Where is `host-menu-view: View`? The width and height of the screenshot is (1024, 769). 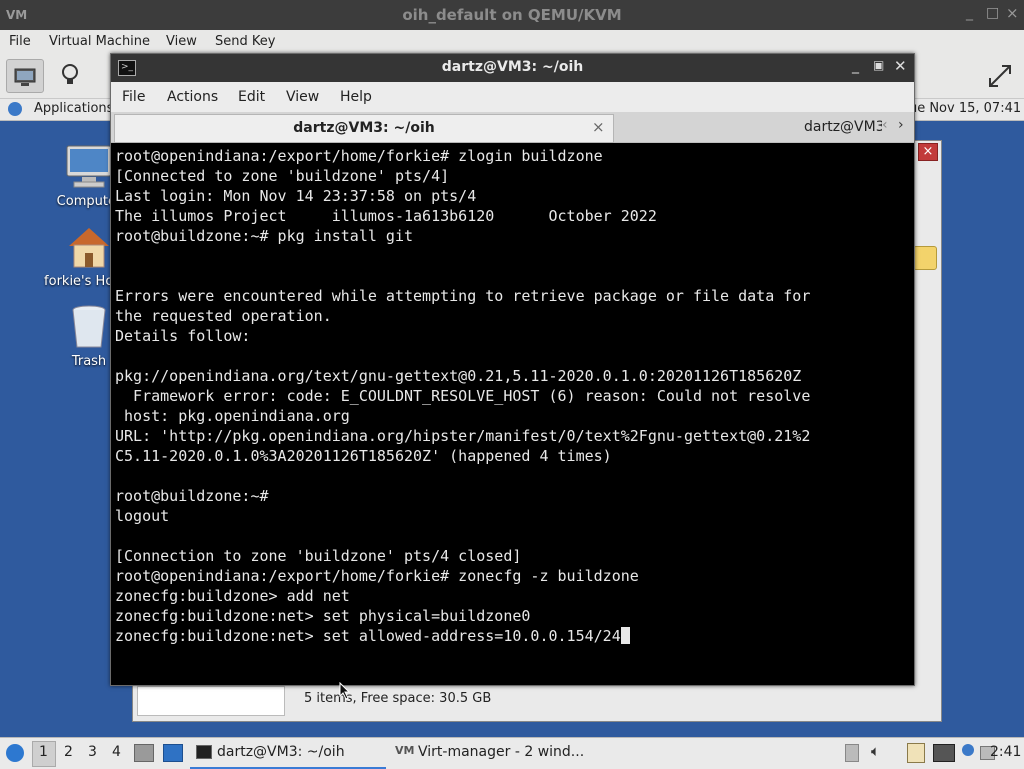
host-menu-view: View is located at coordinates (181, 41).